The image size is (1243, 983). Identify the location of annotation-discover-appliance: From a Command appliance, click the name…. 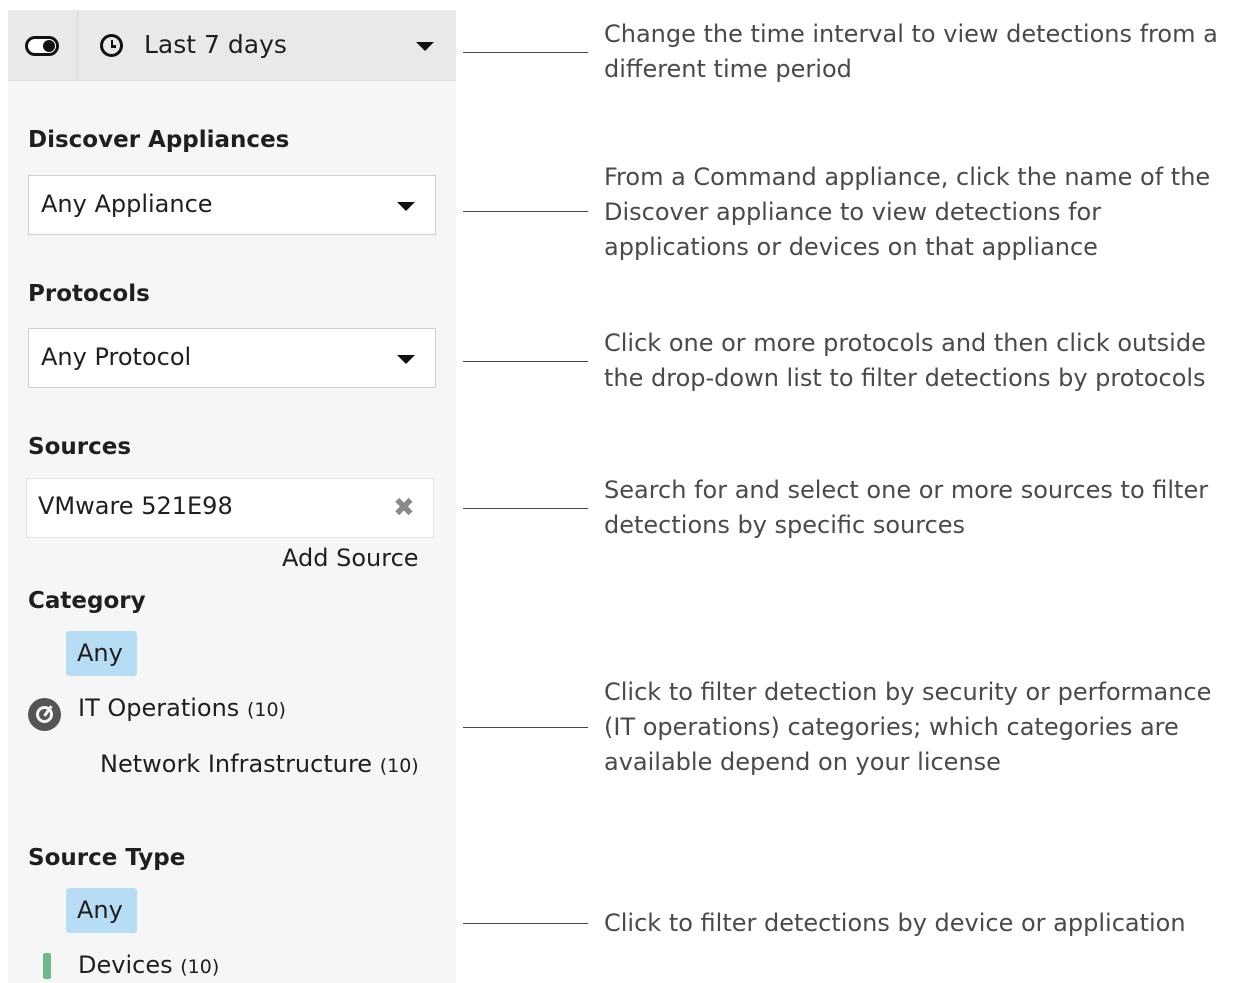
(907, 212).